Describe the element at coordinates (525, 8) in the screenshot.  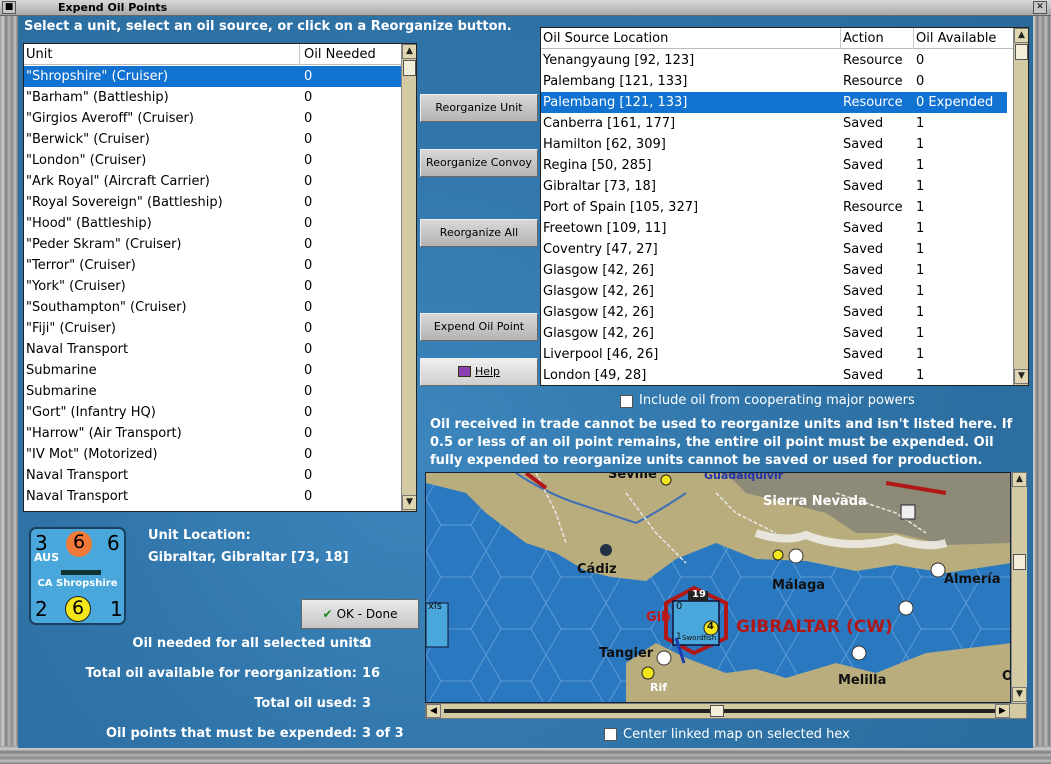
I see `title-bar: ■ Expend Oil Points ✕` at that location.